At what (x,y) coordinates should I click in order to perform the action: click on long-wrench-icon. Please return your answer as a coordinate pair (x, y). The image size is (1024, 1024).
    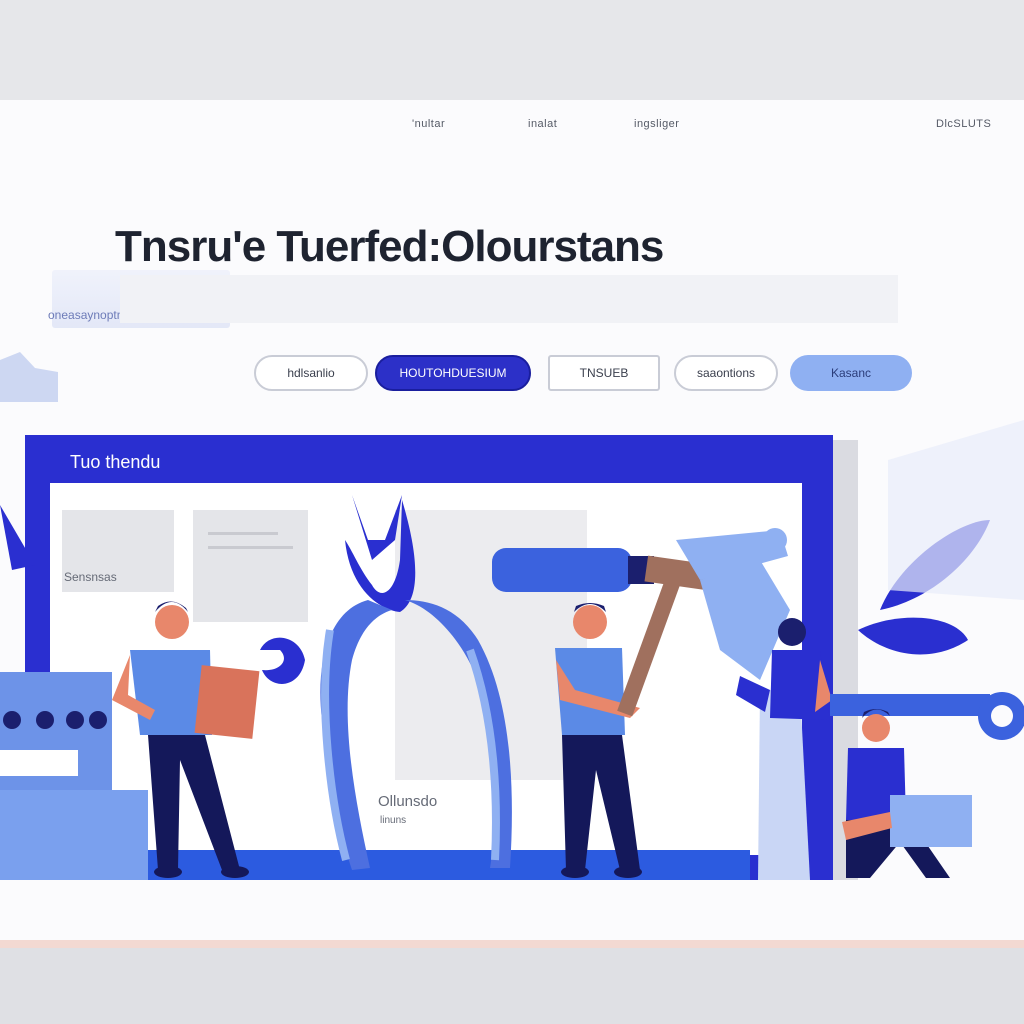
    Looking at the image, I should click on (927, 716).